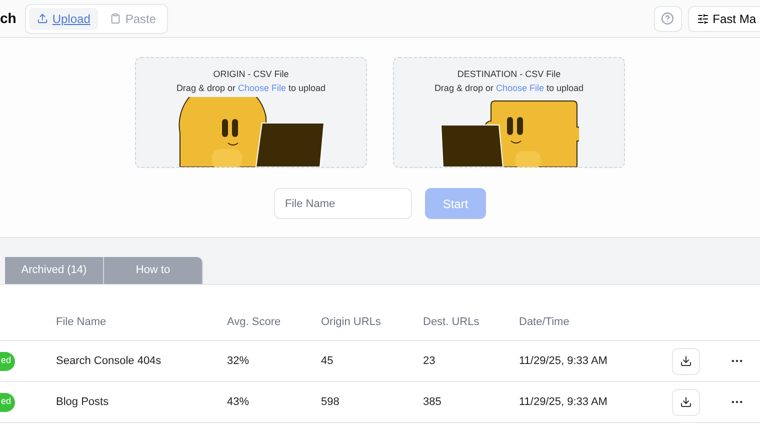 This screenshot has width=760, height=428. What do you see at coordinates (509, 112) in the screenshot?
I see `drop-zone: DESTINATION - CSV File Drag & drop or Choose File to upload` at bounding box center [509, 112].